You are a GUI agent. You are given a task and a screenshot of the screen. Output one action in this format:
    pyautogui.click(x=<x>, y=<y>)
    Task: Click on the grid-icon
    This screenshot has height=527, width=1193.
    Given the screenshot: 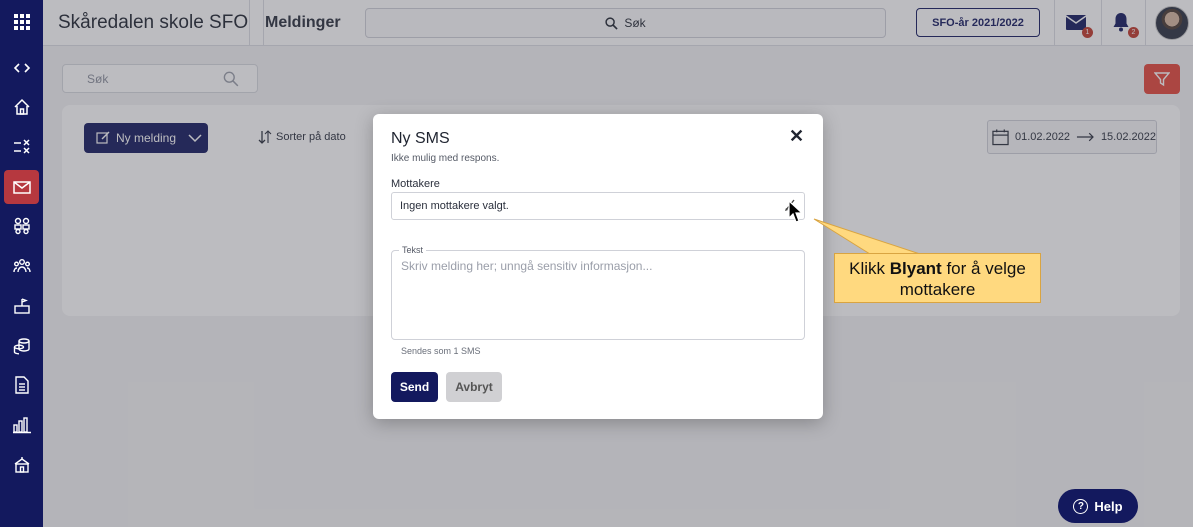 What is the action you would take?
    pyautogui.click(x=21, y=22)
    